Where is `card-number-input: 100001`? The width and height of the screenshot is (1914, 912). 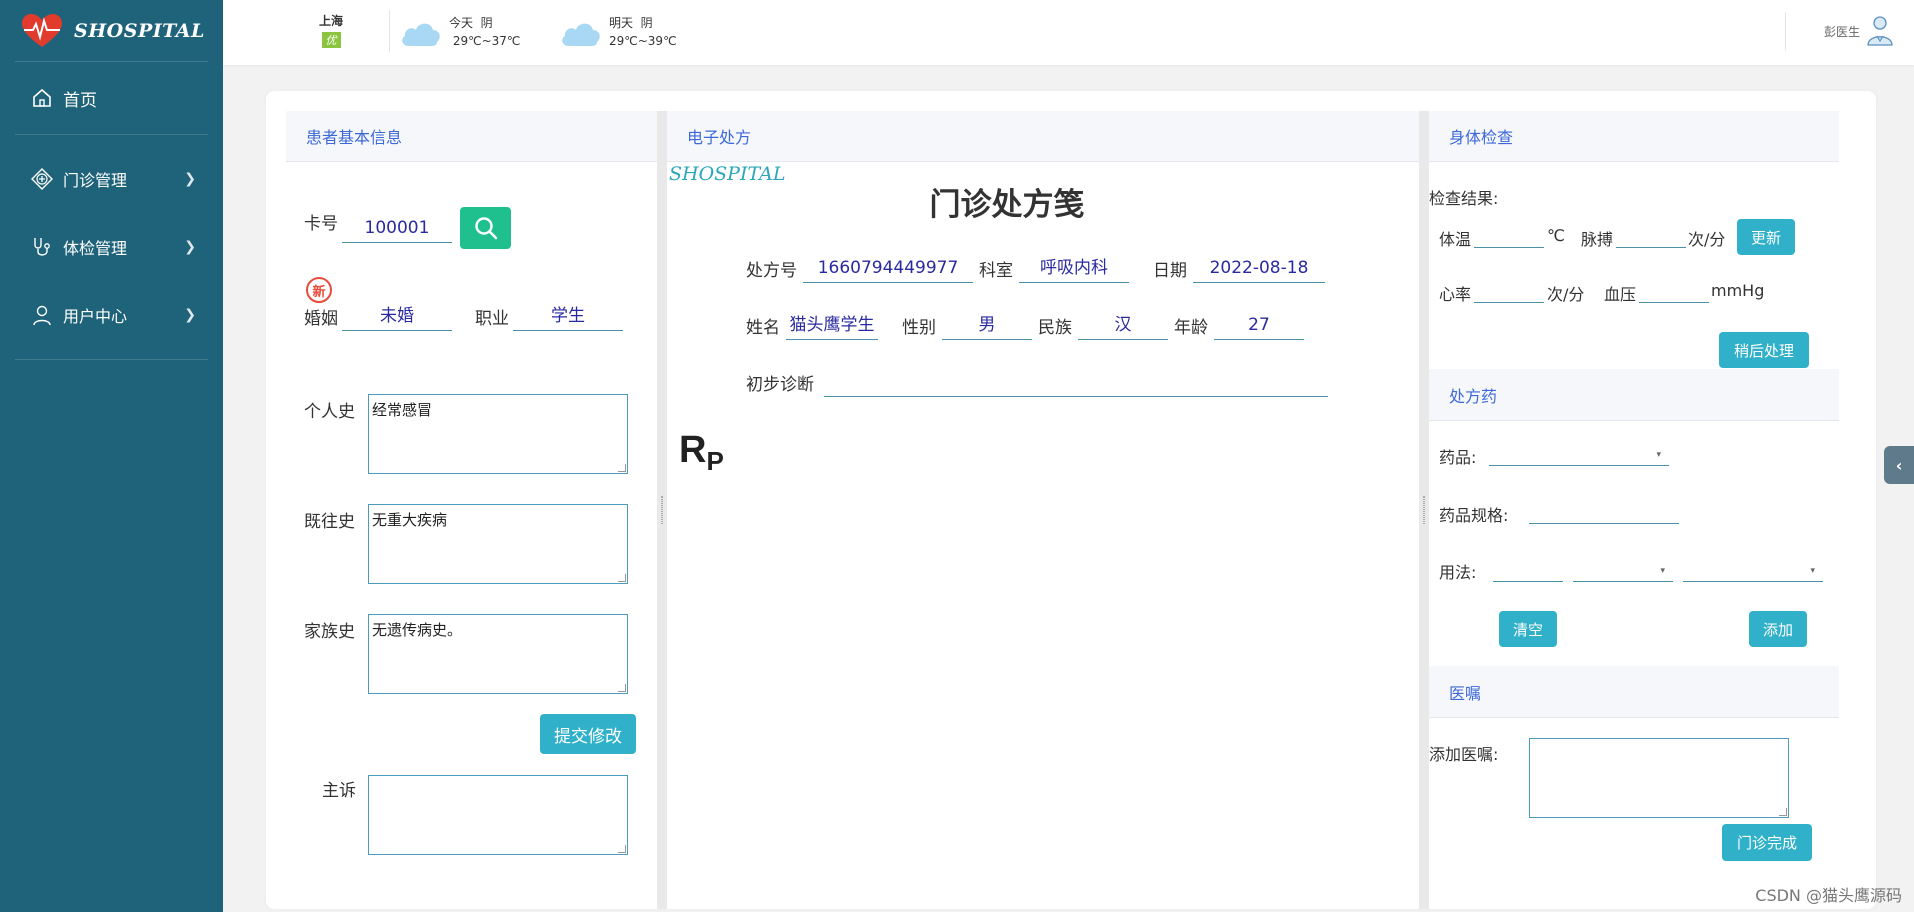
card-number-input: 100001 is located at coordinates (397, 228).